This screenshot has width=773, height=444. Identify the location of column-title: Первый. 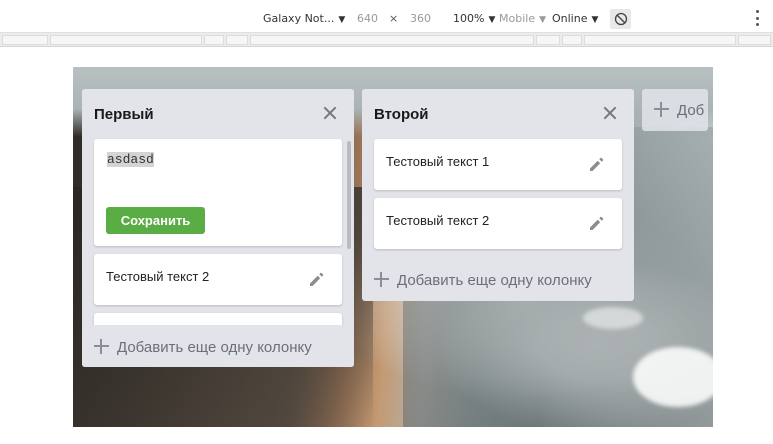
(124, 114).